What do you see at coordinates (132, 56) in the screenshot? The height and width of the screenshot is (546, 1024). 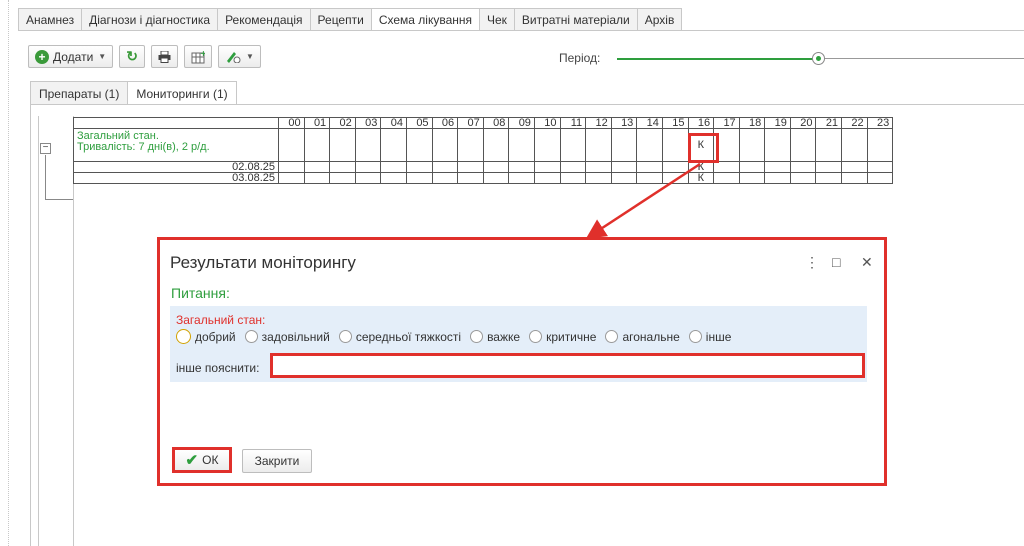 I see `refresh-button: ↻` at bounding box center [132, 56].